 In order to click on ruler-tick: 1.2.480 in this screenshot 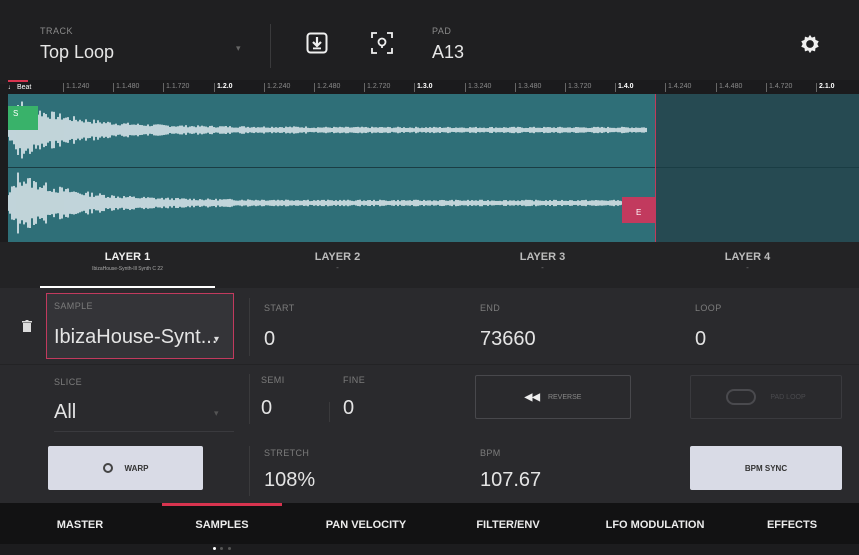, I will do `click(327, 87)`.